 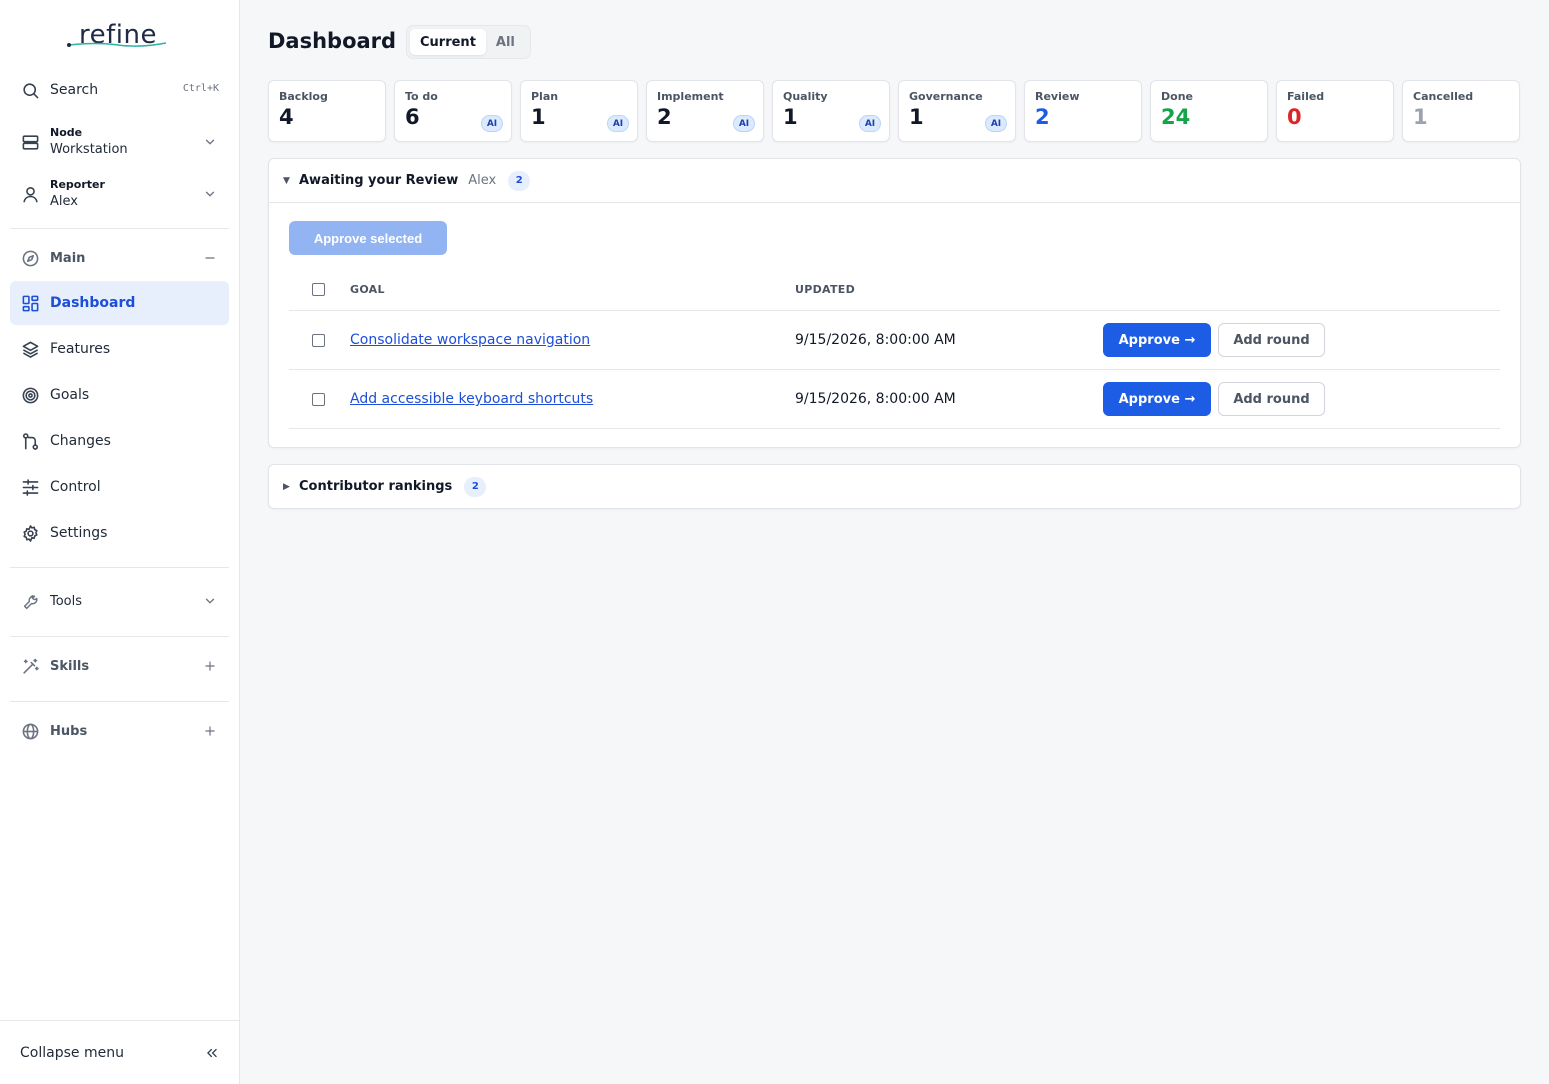 What do you see at coordinates (475, 486) in the screenshot?
I see `rankings-count-badge: 2` at bounding box center [475, 486].